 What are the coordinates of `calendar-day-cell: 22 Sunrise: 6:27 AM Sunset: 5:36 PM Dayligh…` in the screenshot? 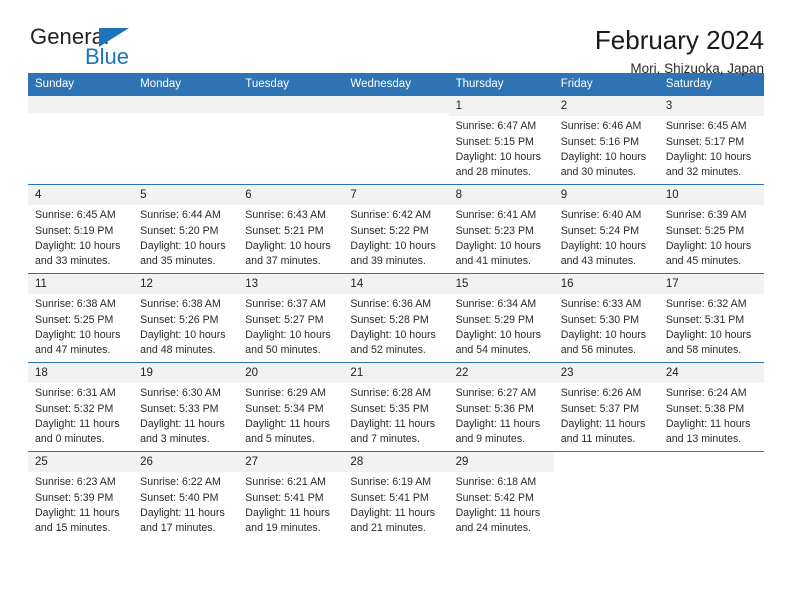 It's located at (501, 407).